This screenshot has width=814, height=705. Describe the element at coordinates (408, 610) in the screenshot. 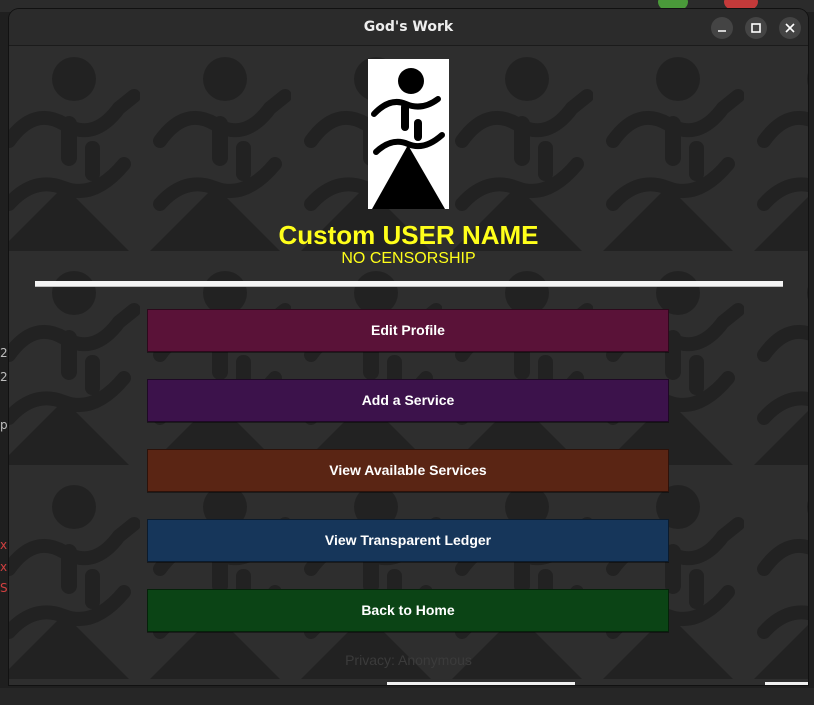

I see `back-home-button: Back to Home` at that location.